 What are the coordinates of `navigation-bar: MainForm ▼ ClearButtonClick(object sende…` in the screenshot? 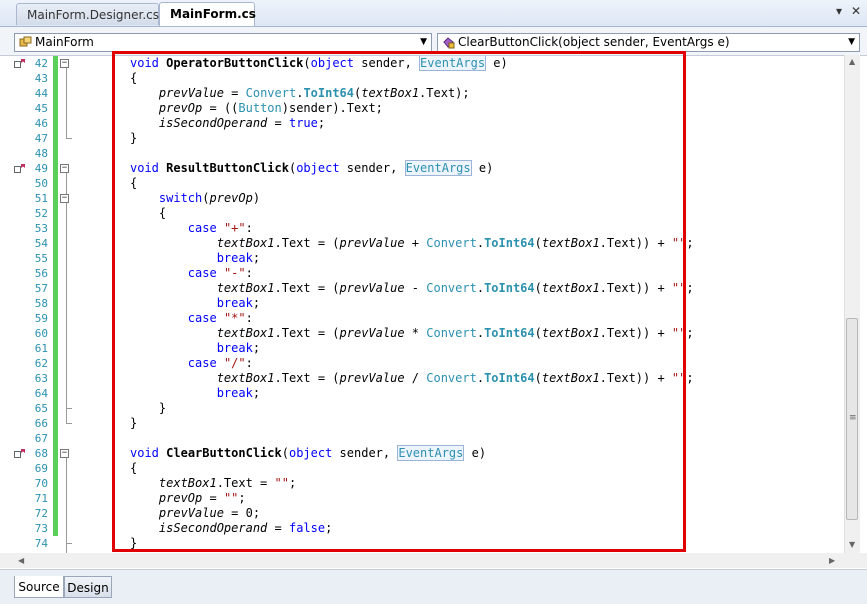 It's located at (433, 41).